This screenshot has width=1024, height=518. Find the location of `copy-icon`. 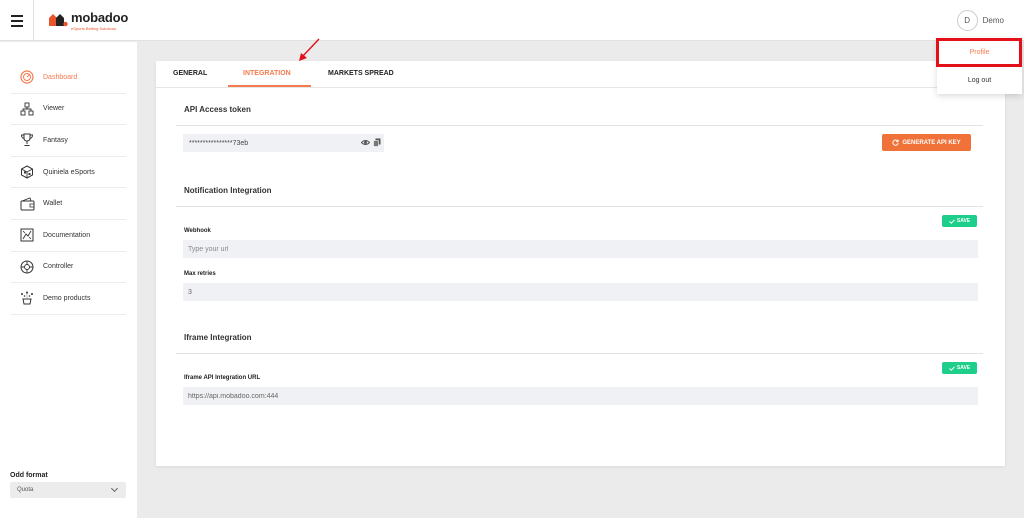

copy-icon is located at coordinates (377, 142).